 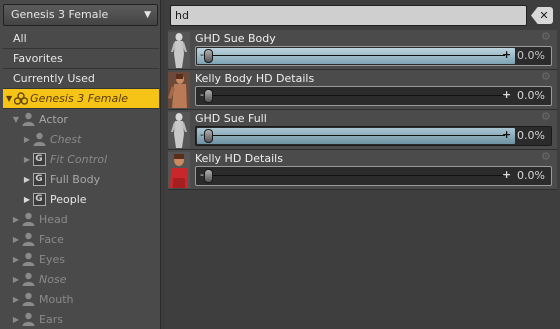 I want to click on tree-item-face: ▶ Face, so click(x=81, y=239).